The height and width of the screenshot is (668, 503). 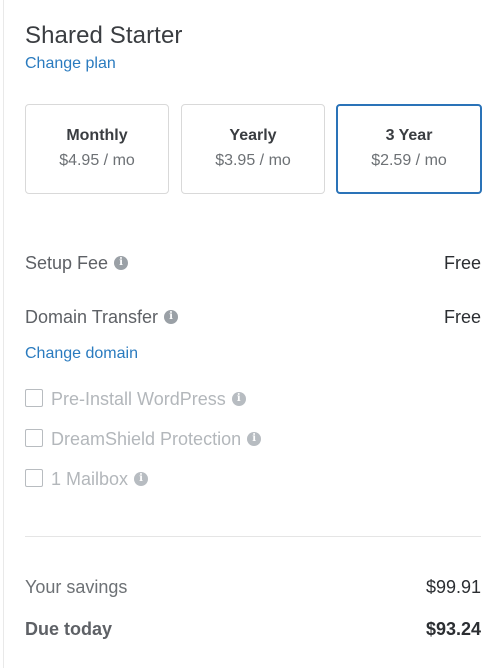 I want to click on term-price: $2.59 / mo, so click(x=409, y=160).